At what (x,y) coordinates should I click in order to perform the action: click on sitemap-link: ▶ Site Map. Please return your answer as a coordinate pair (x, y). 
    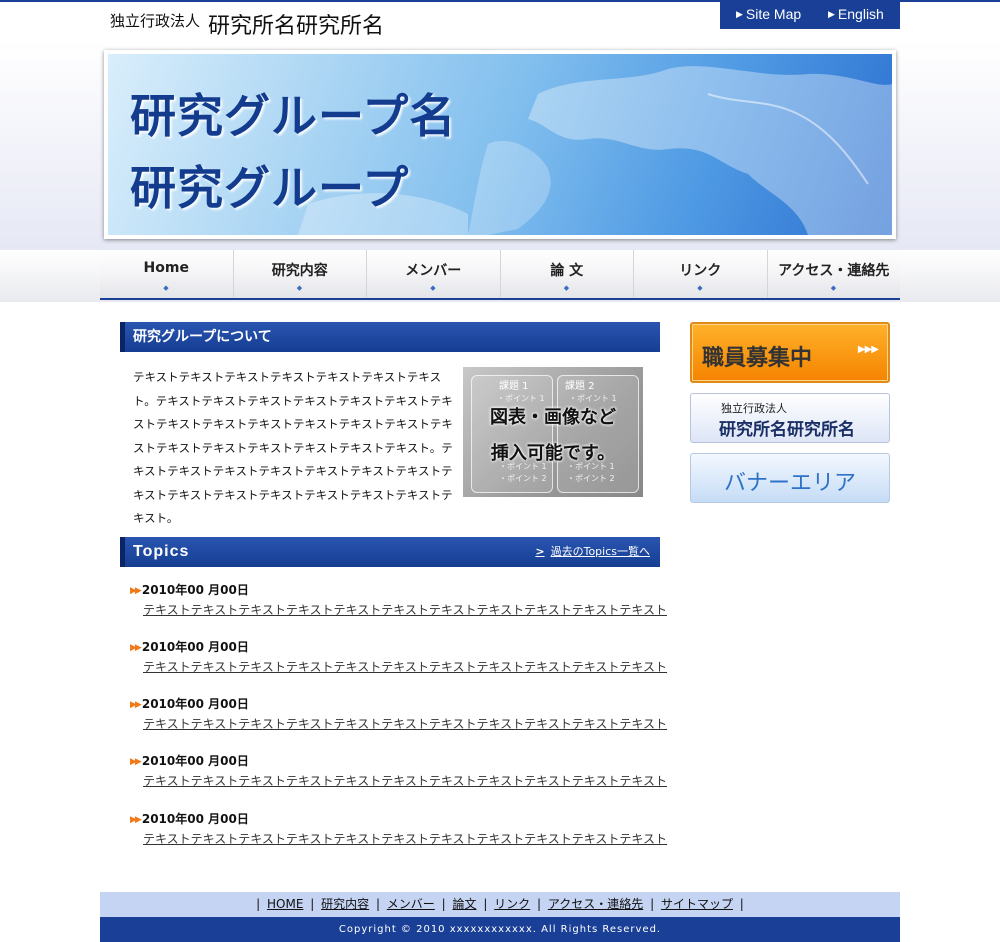
    Looking at the image, I should click on (768, 14).